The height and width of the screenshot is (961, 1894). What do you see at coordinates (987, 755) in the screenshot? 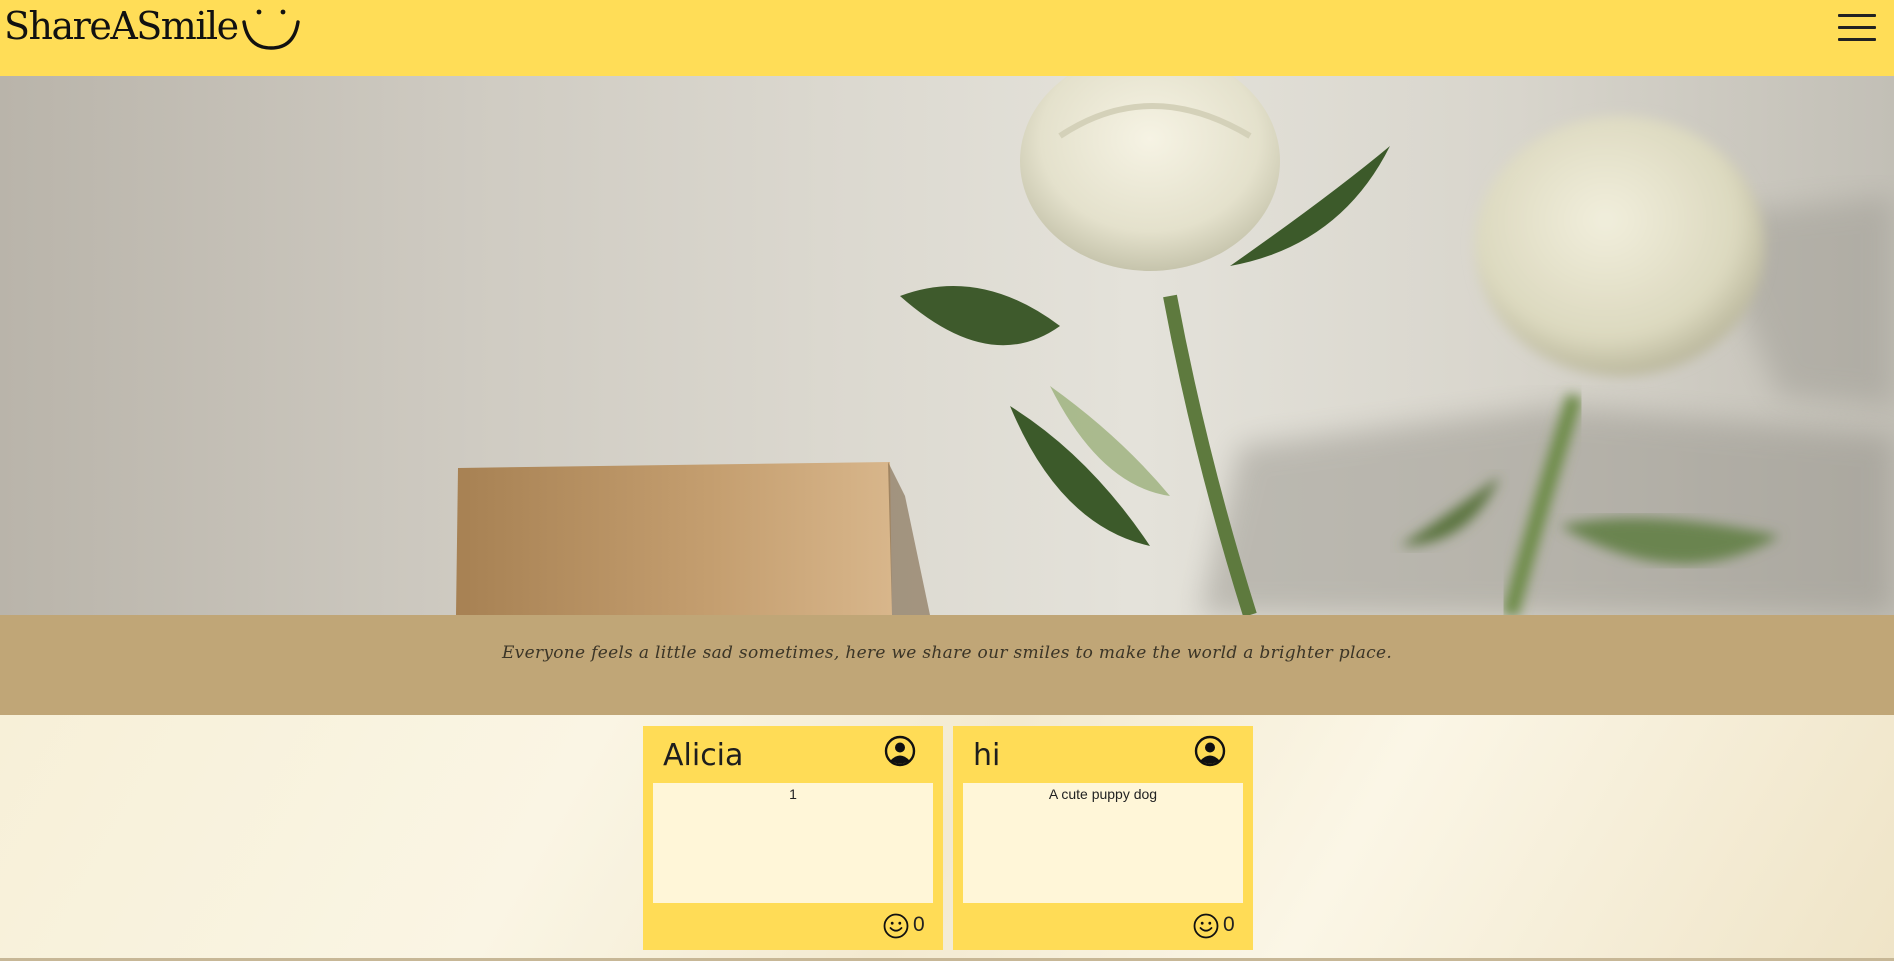
I see `card-author-name: hi` at bounding box center [987, 755].